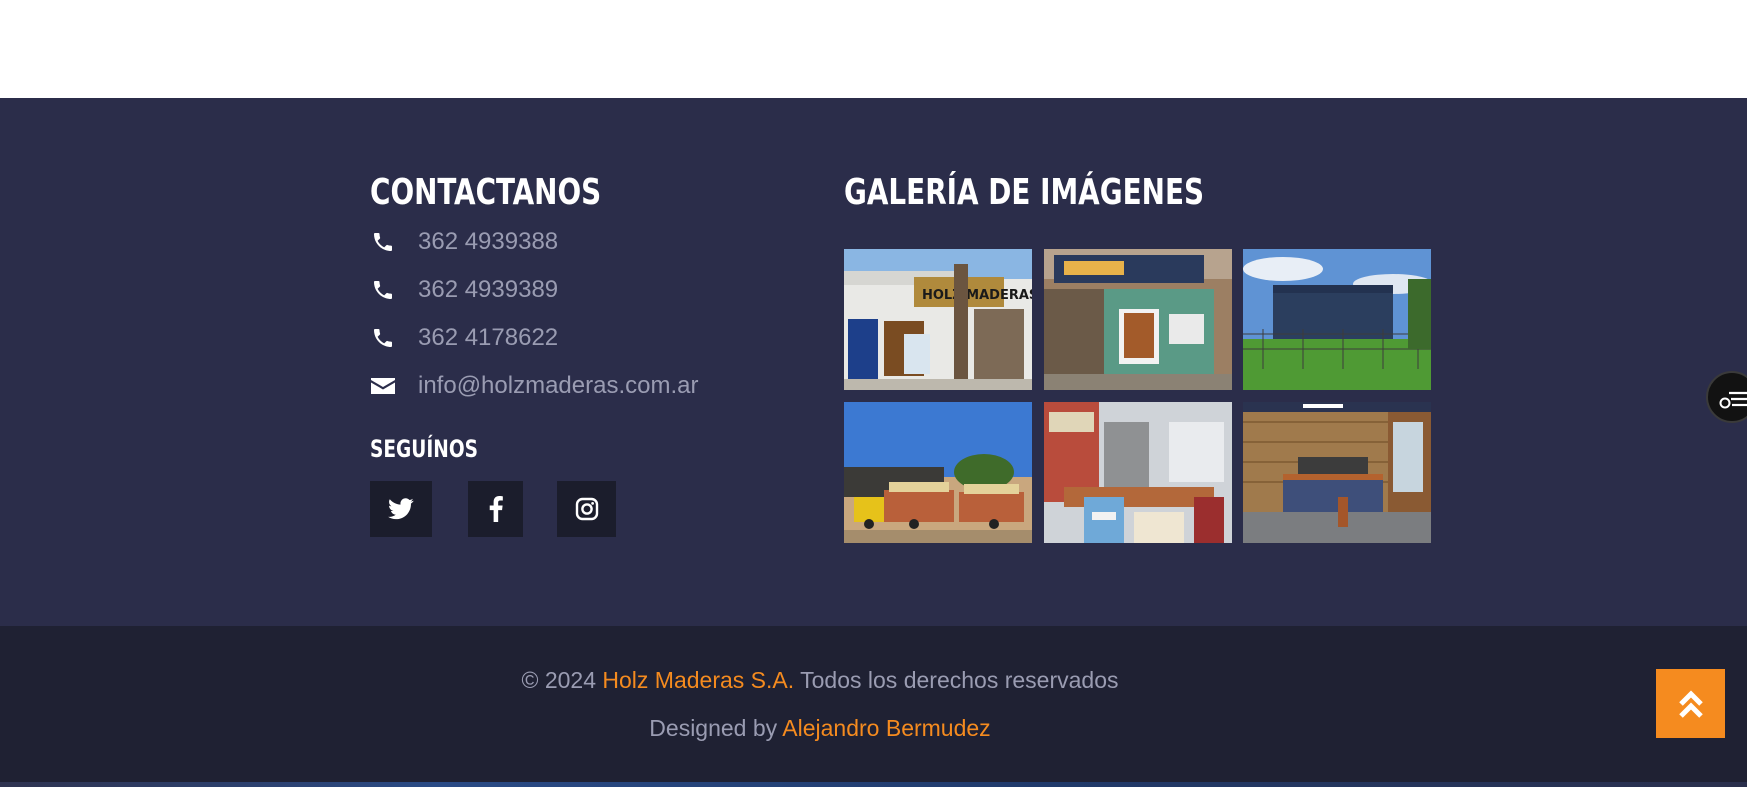  What do you see at coordinates (977, 295) in the screenshot?
I see `svg-text: HOLZ MADERAS` at bounding box center [977, 295].